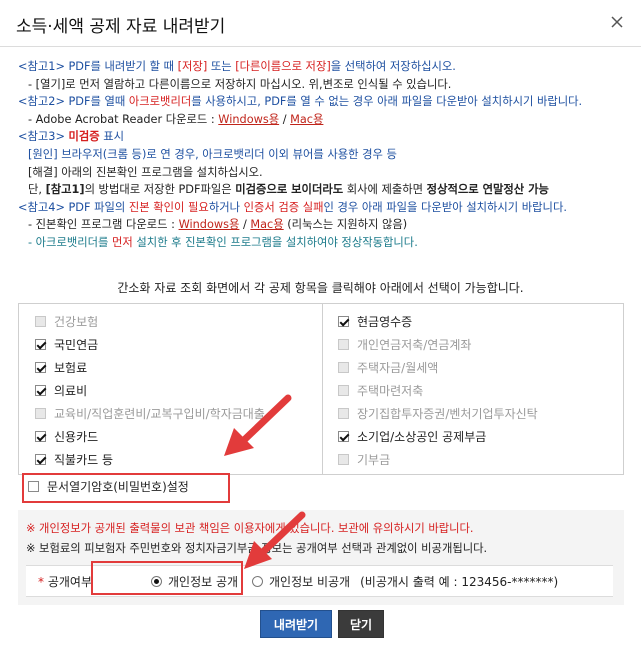 The image size is (641, 649). I want to click on left-item: 보험료, so click(61, 367).